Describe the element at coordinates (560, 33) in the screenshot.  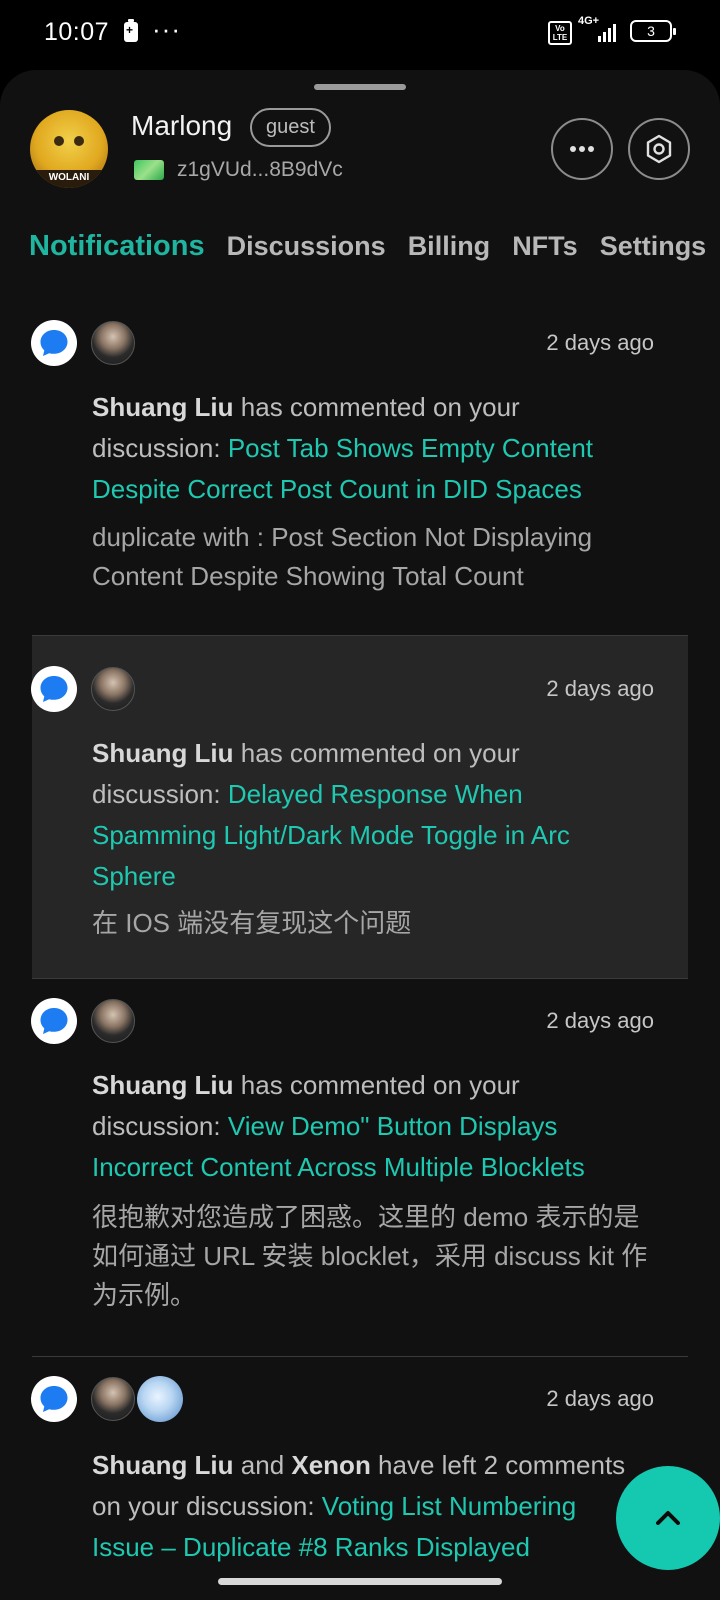
I see `volte-icon: Vo LTE` at that location.